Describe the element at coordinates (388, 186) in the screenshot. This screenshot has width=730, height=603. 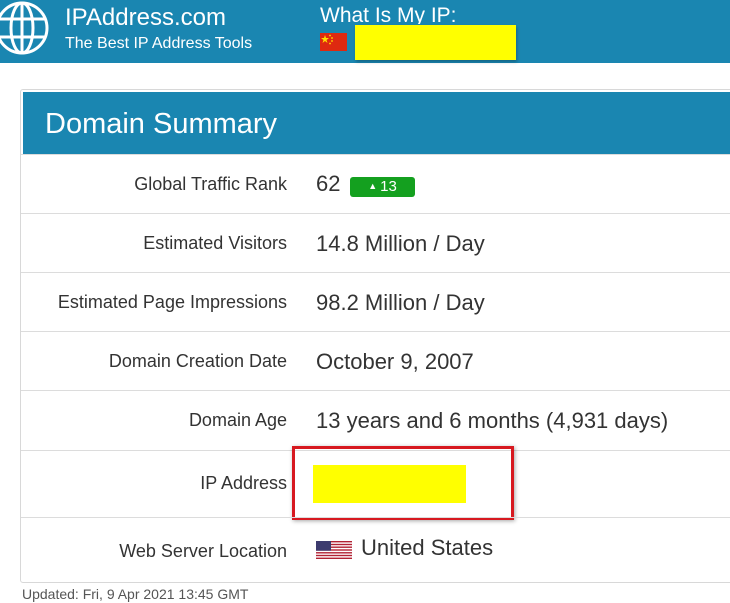
I see `rank-change-value: 13` at that location.